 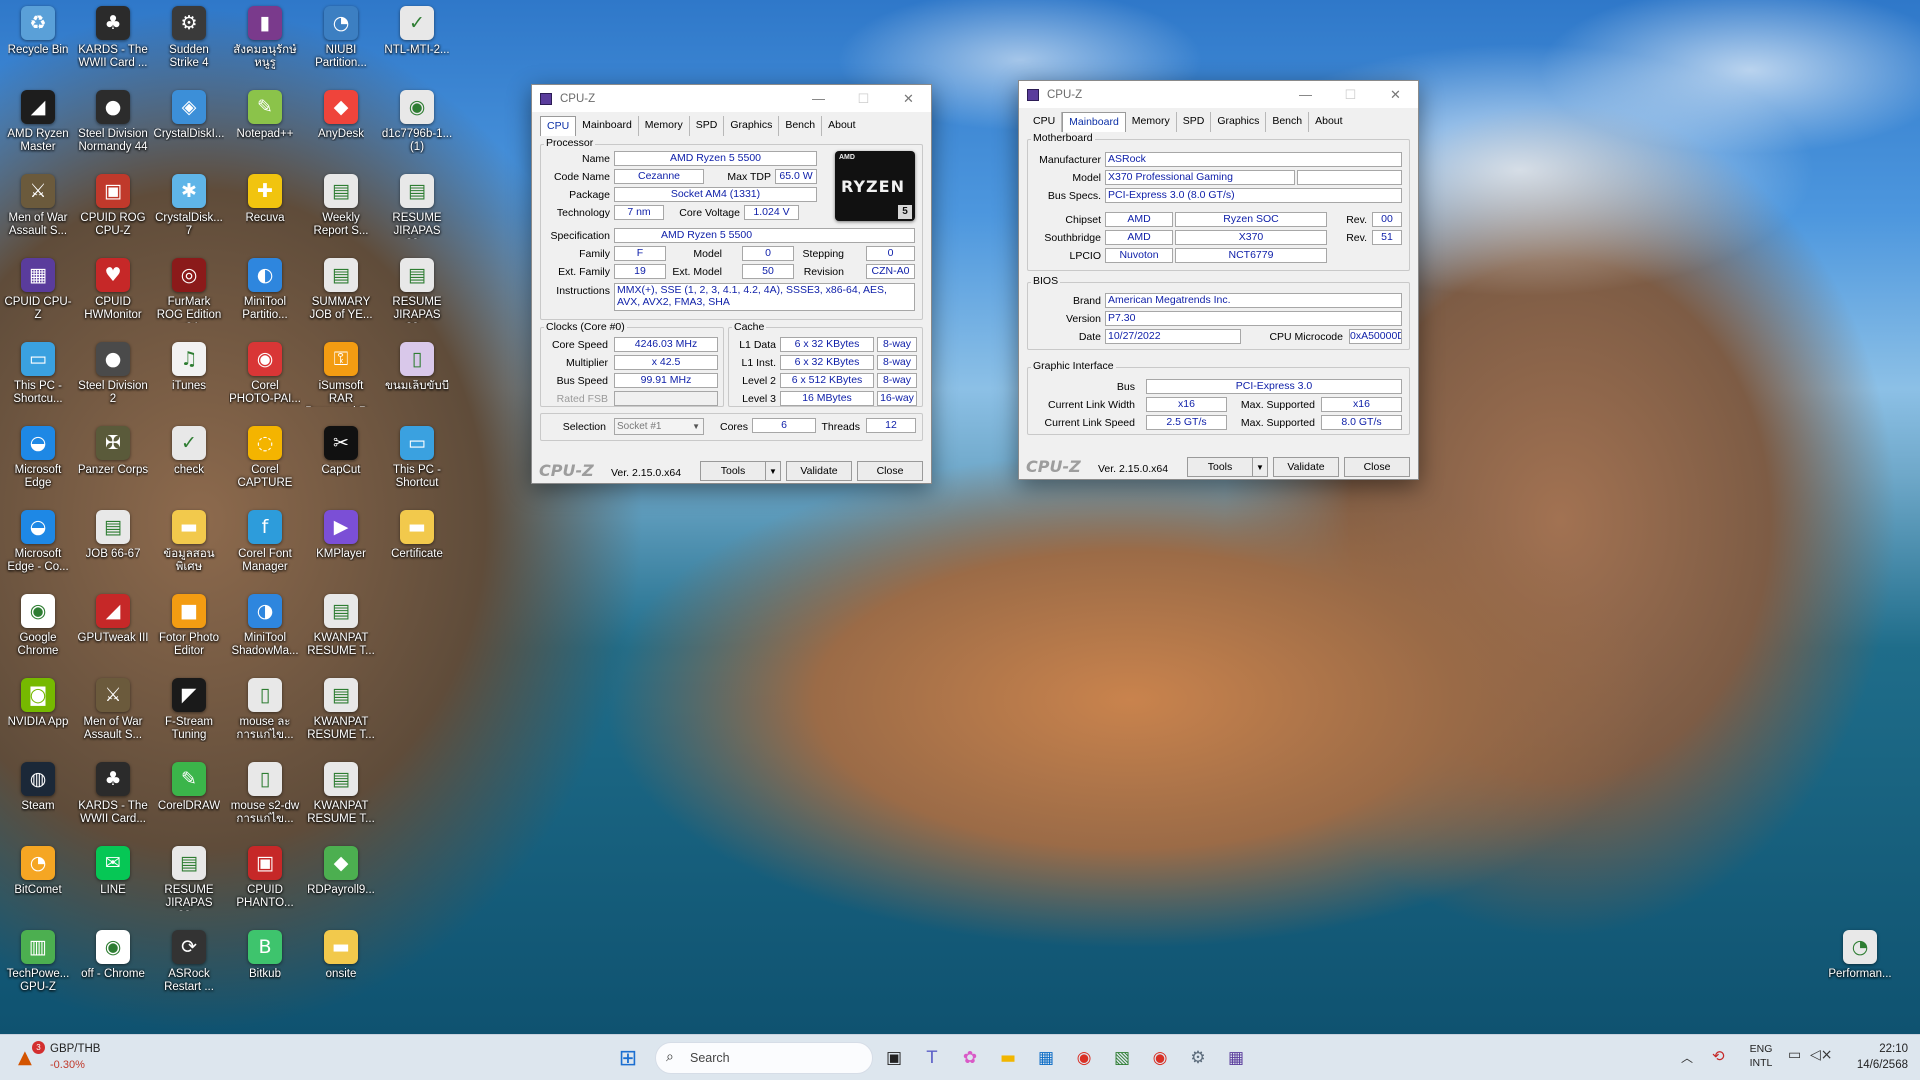 I want to click on cpuz-cpu-titlebar: CPU-Z — ☐ ✕, so click(x=731, y=98).